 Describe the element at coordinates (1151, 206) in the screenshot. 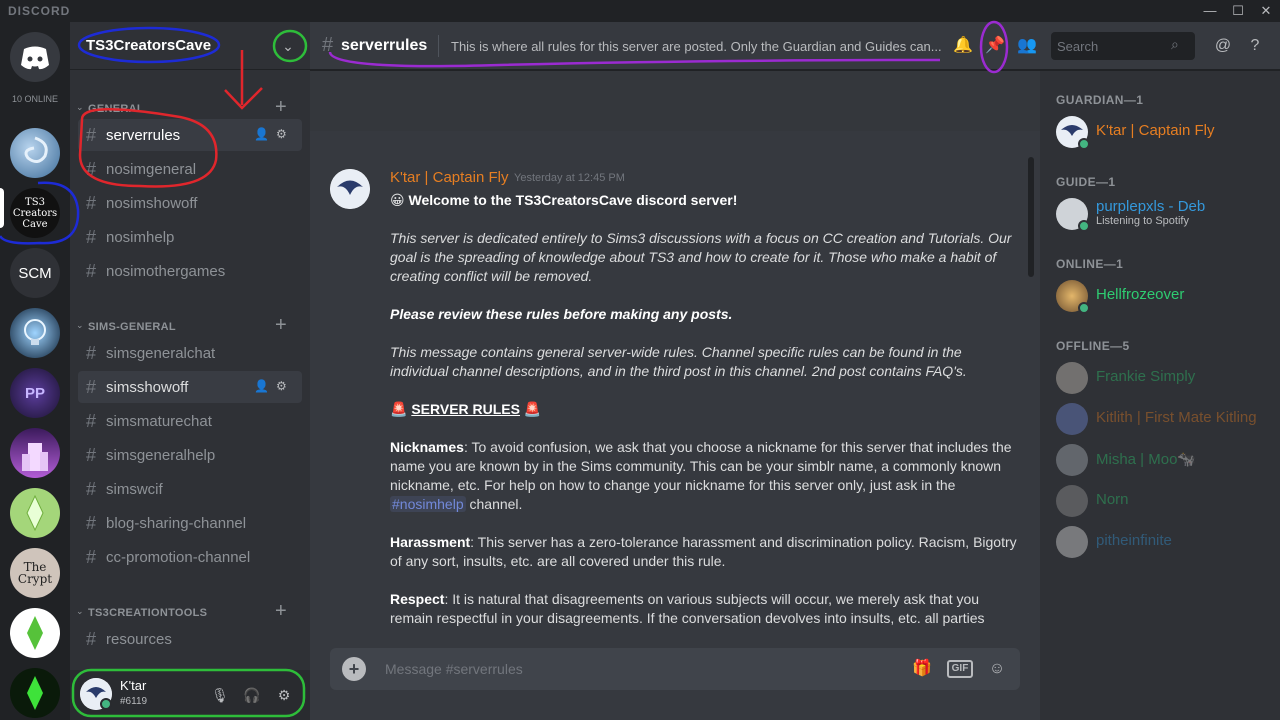

I see `member-name: purplepxls - Deb` at that location.